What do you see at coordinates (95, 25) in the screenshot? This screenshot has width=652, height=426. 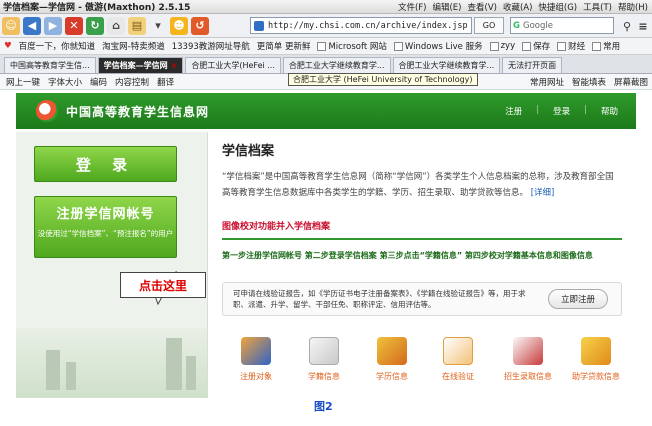 I see `refresh-icon: ↻` at bounding box center [95, 25].